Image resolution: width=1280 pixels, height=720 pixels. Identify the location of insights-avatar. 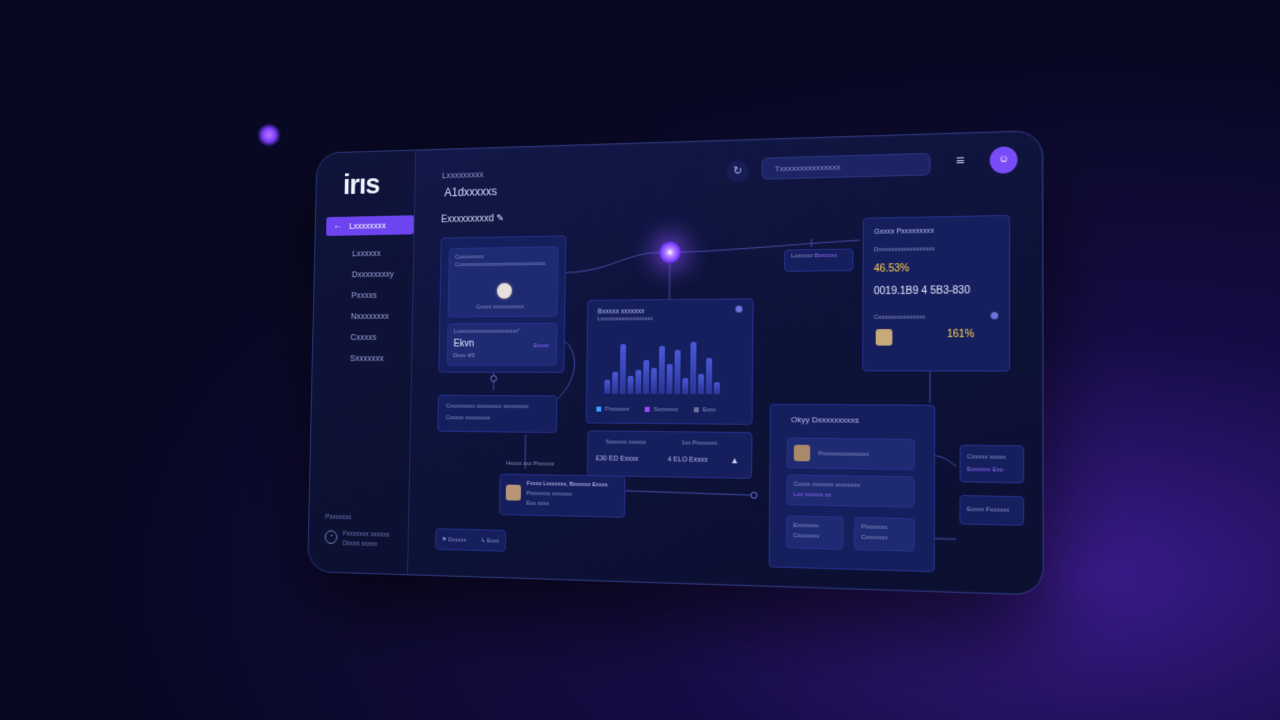
(802, 453).